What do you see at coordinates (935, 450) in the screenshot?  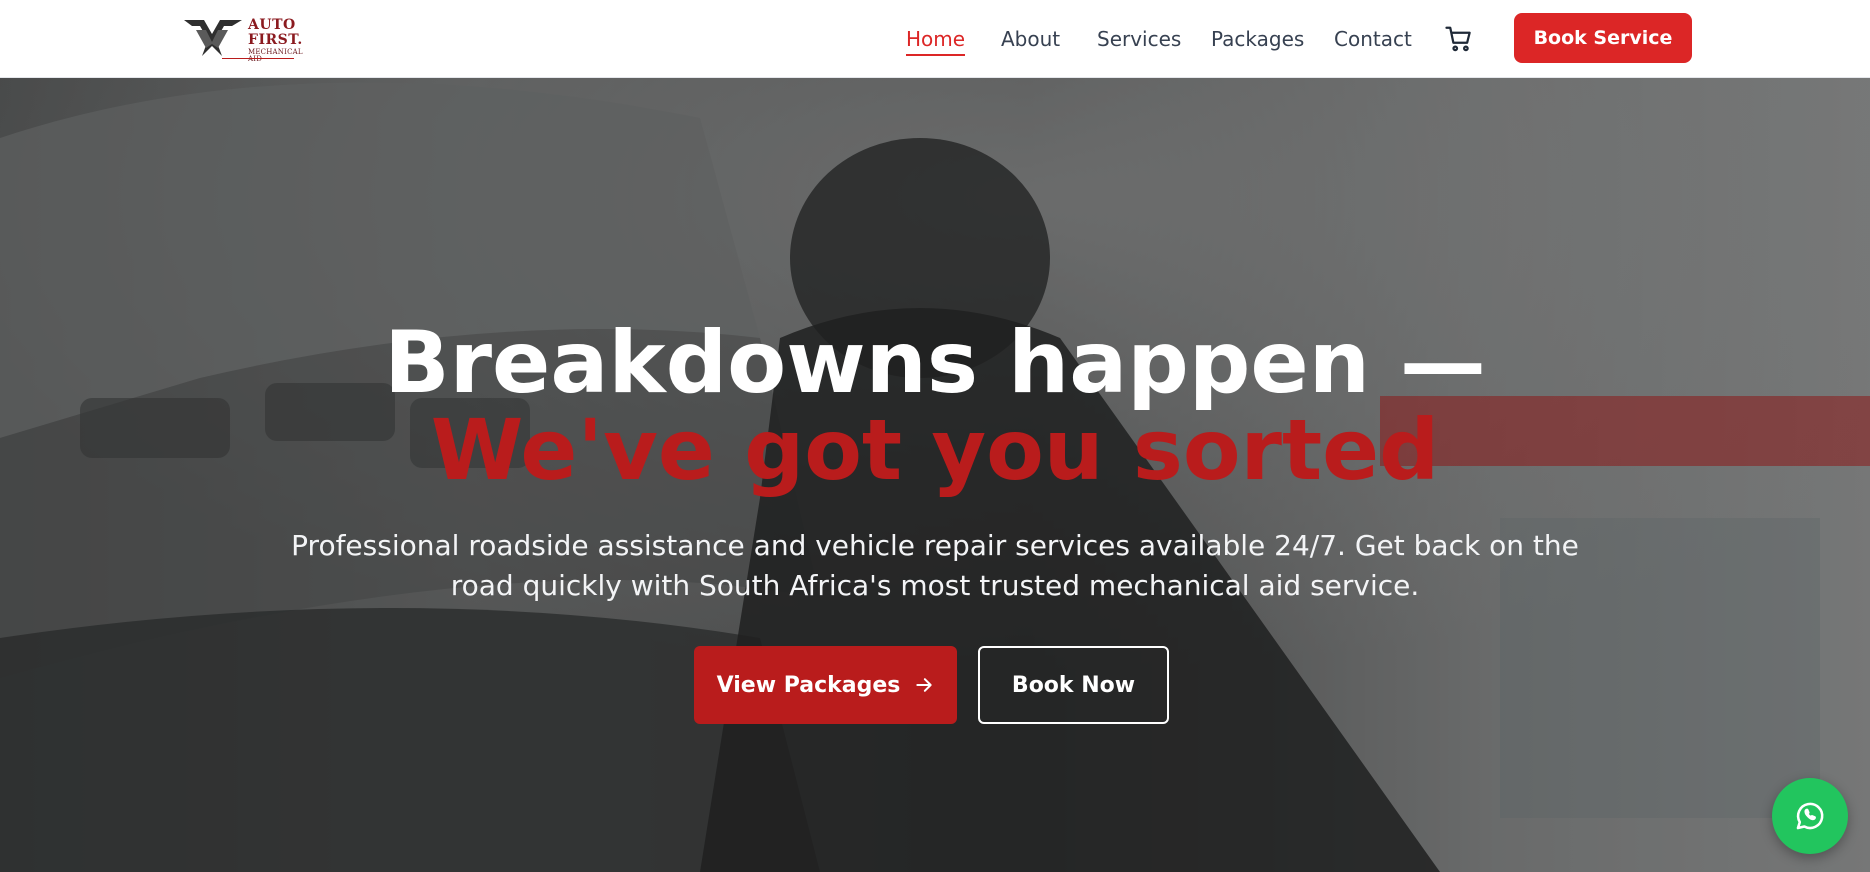 I see `hero-headline-accent: We've got you sorted` at bounding box center [935, 450].